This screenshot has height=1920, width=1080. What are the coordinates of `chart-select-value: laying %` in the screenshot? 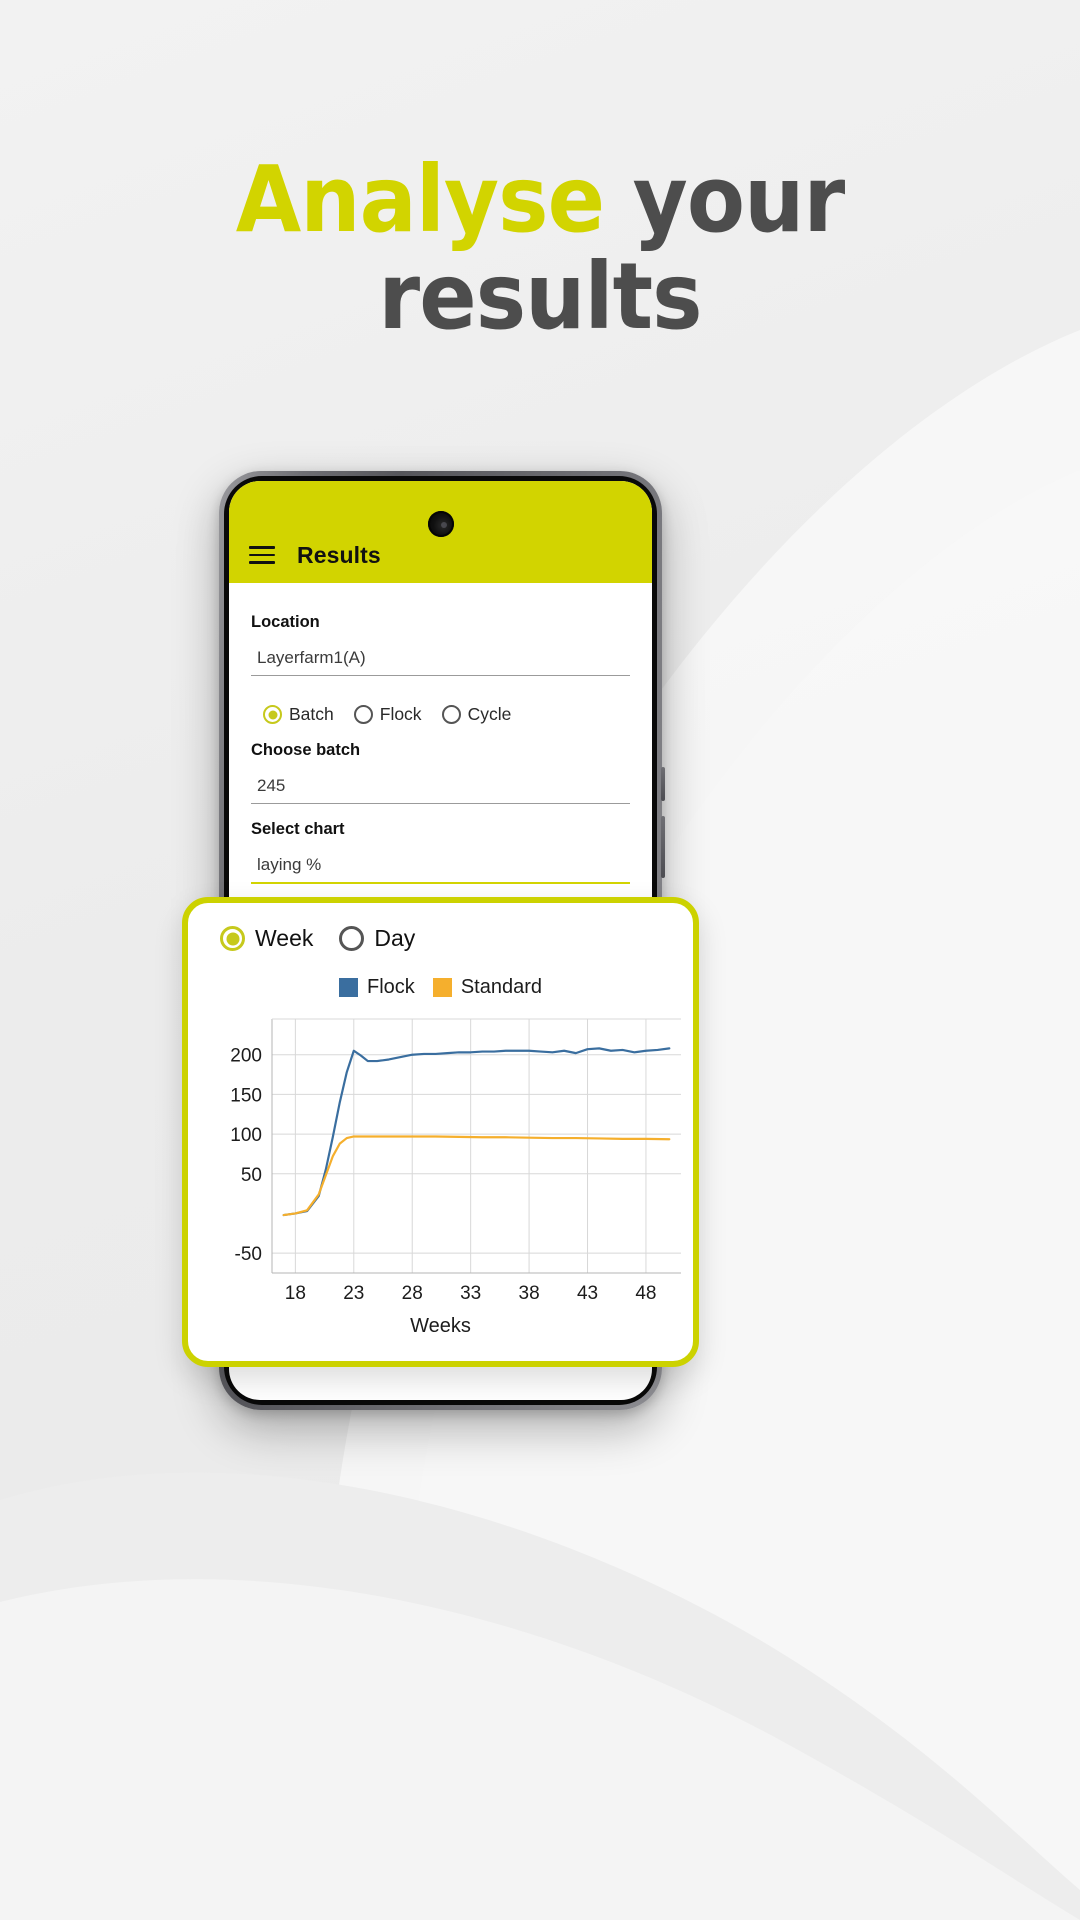 It's located at (289, 864).